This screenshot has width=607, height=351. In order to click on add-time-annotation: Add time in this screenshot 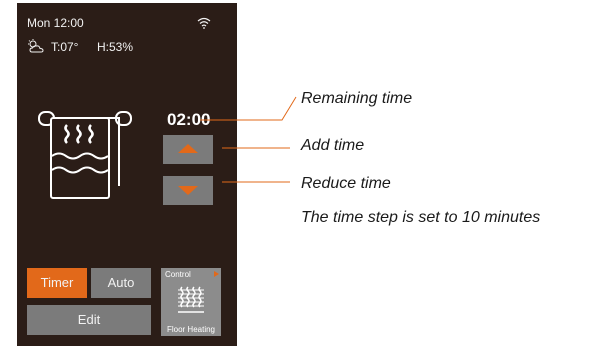, I will do `click(333, 145)`.